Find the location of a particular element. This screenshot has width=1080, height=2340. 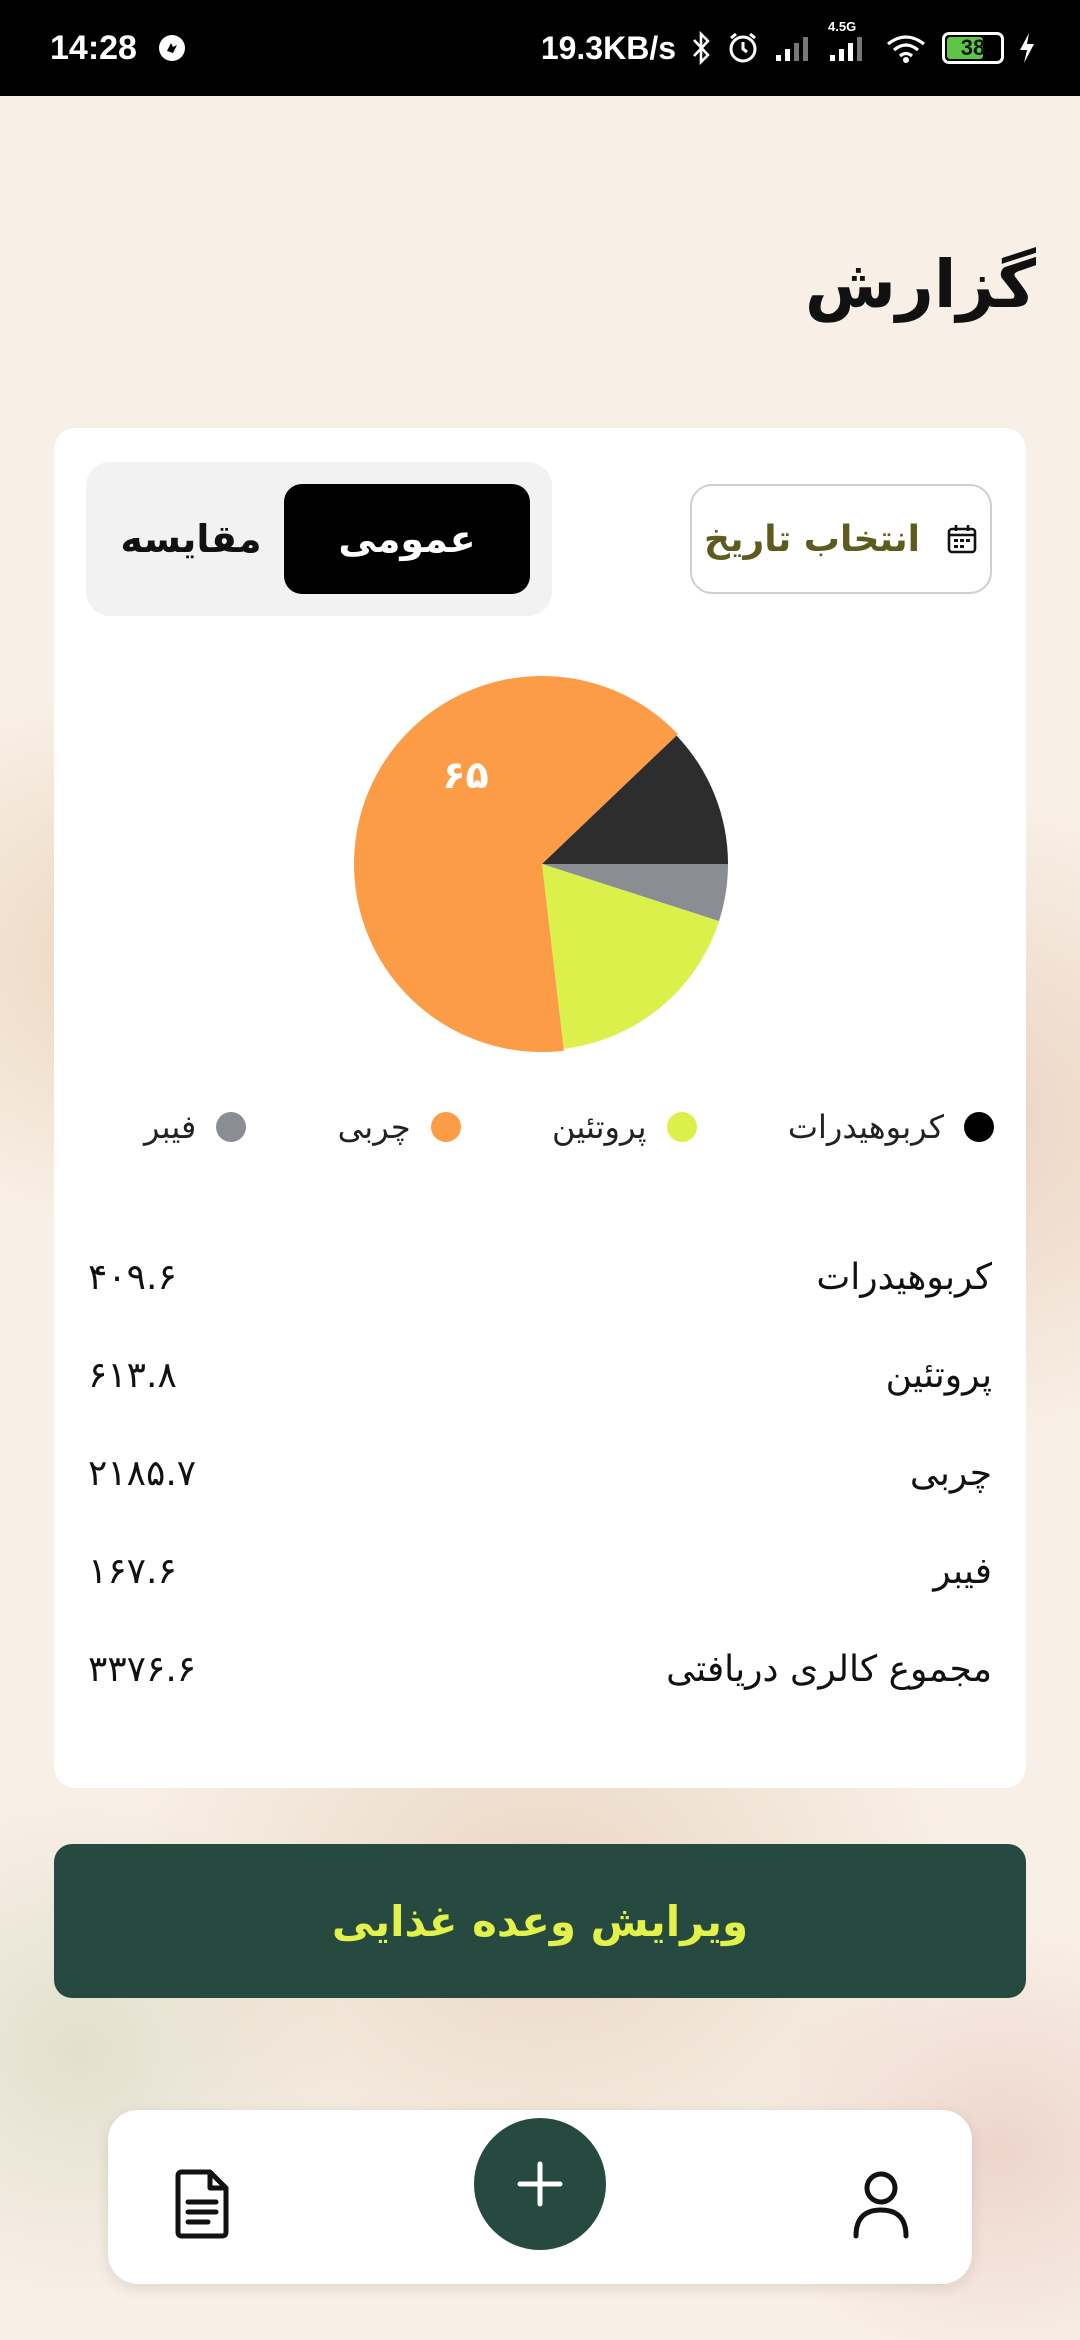

battery-icon: 38 is located at coordinates (973, 48).